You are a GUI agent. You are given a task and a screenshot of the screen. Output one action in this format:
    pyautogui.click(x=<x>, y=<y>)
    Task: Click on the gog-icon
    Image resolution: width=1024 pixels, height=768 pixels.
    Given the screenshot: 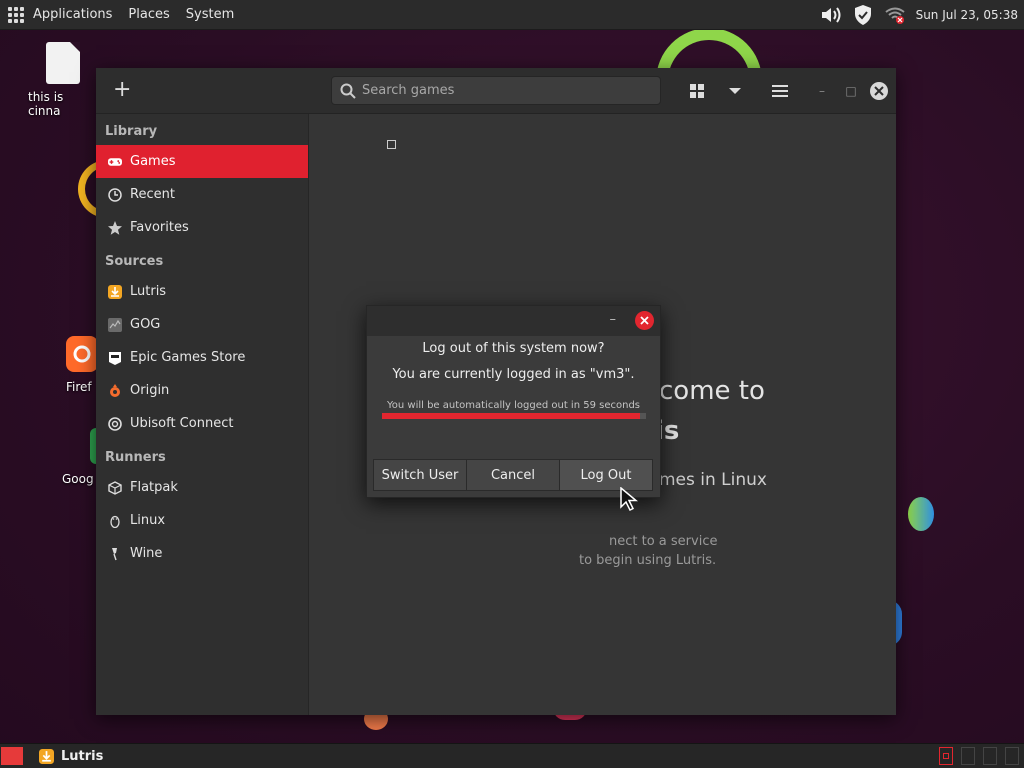 What is the action you would take?
    pyautogui.click(x=115, y=324)
    